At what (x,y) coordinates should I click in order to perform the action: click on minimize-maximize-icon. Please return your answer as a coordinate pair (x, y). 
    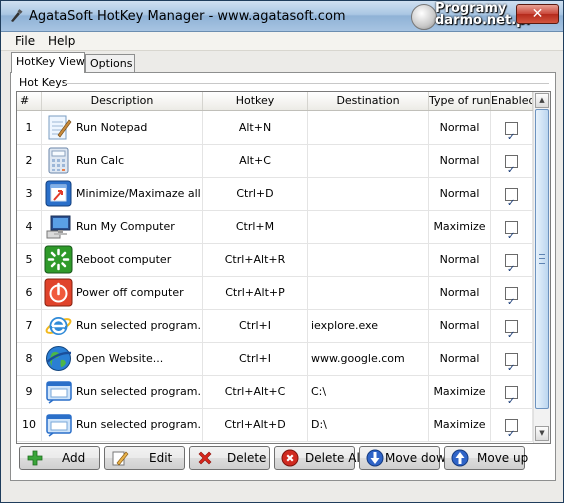
    Looking at the image, I should click on (58, 193).